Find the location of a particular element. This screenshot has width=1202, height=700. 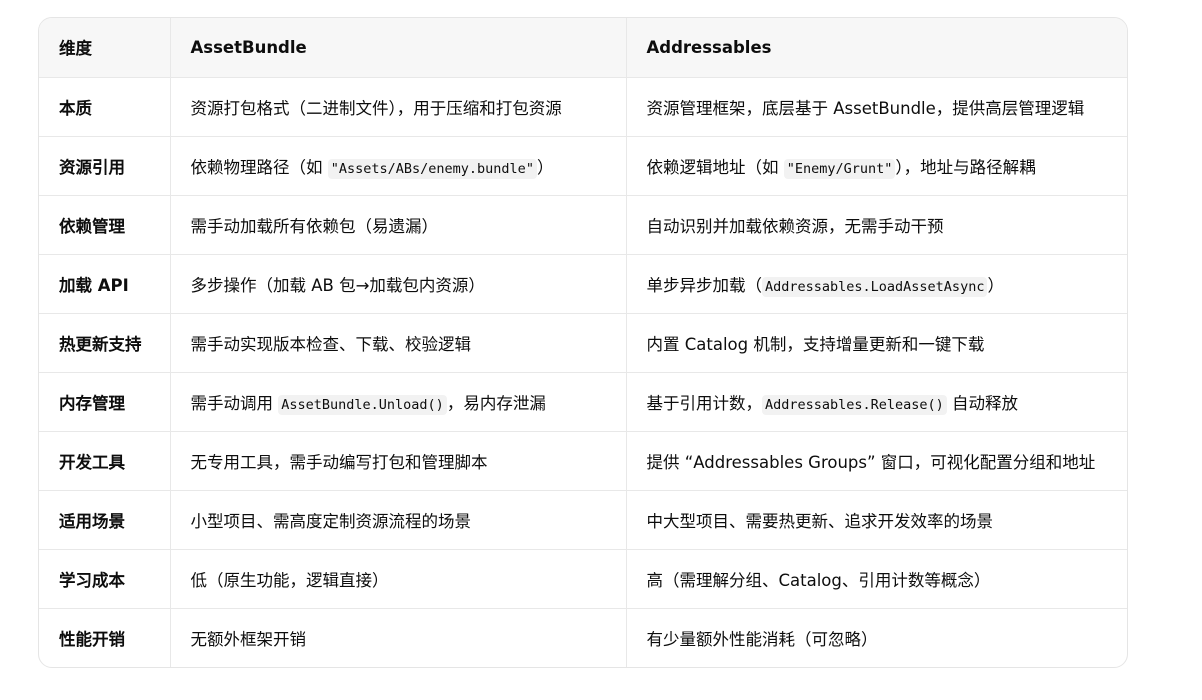

table-row: 依赖管理 需手动加载所有依赖包（易遗漏） 自动识别并加载依赖资源，无需手动干预 is located at coordinates (583, 225).